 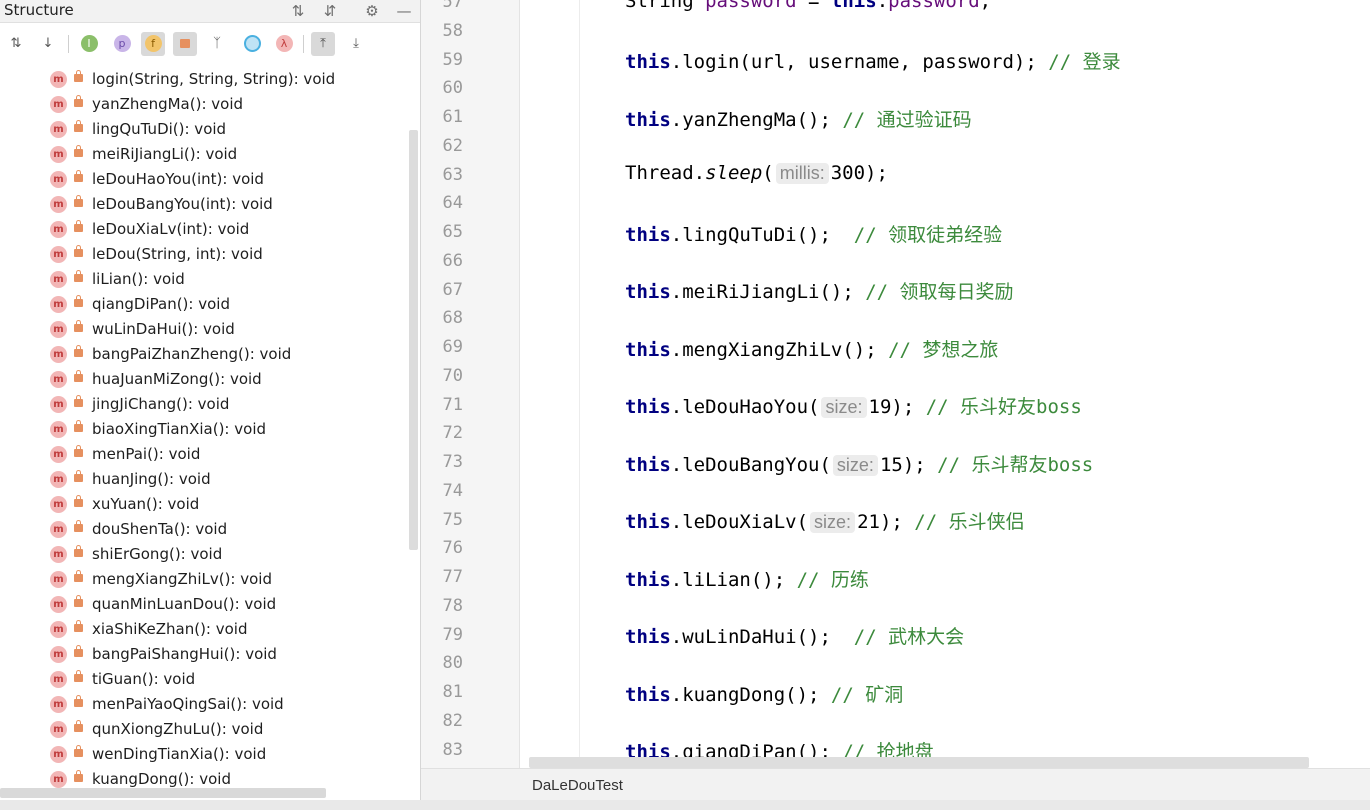 What do you see at coordinates (330, 11) in the screenshot?
I see `collapse-all-icon: ⇵` at bounding box center [330, 11].